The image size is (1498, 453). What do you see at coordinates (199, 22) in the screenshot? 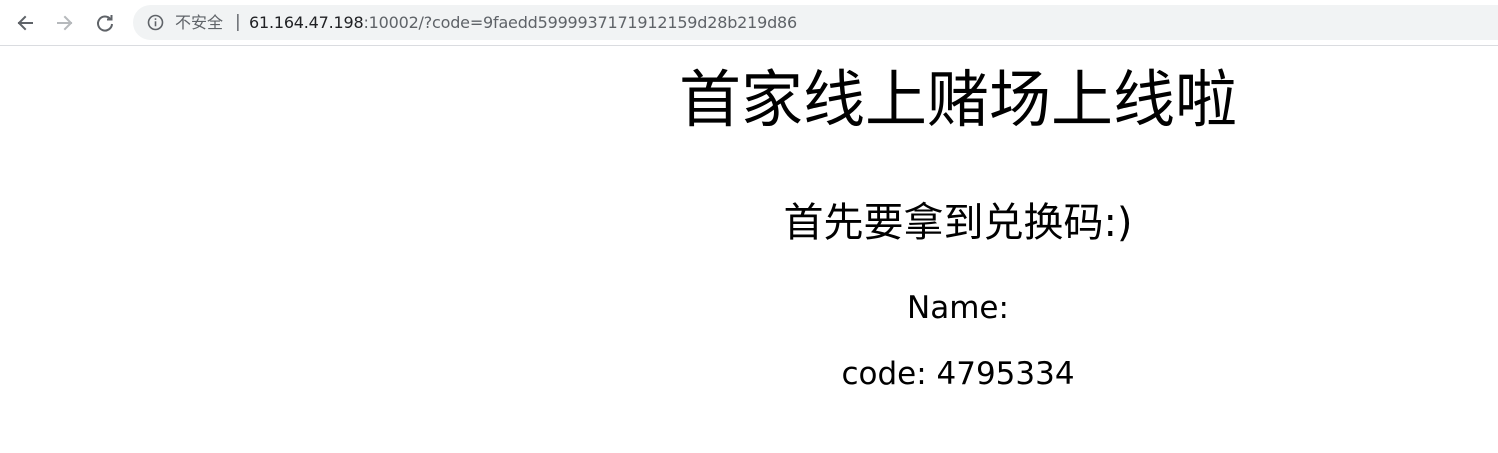
I see `security-label: 不安全` at bounding box center [199, 22].